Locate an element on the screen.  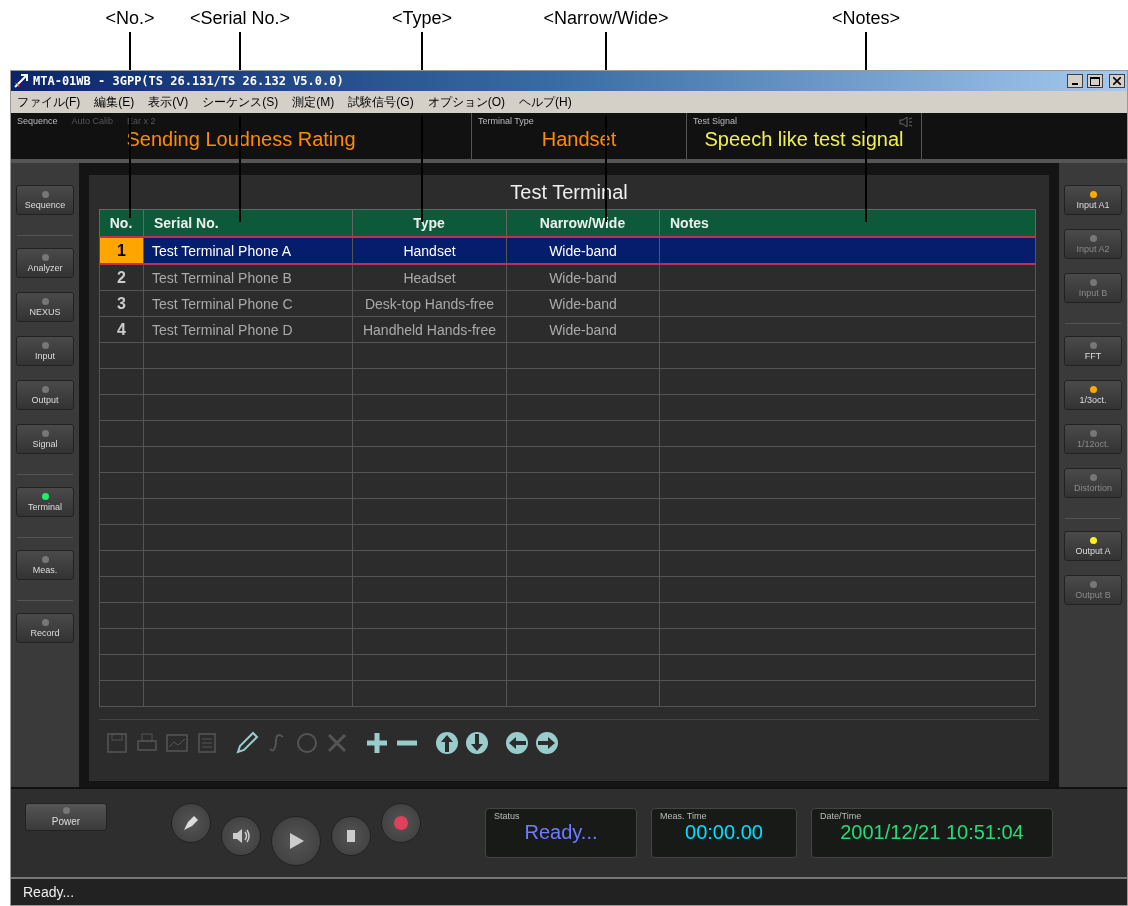
panel-button: Signal is located at coordinates (45, 439).